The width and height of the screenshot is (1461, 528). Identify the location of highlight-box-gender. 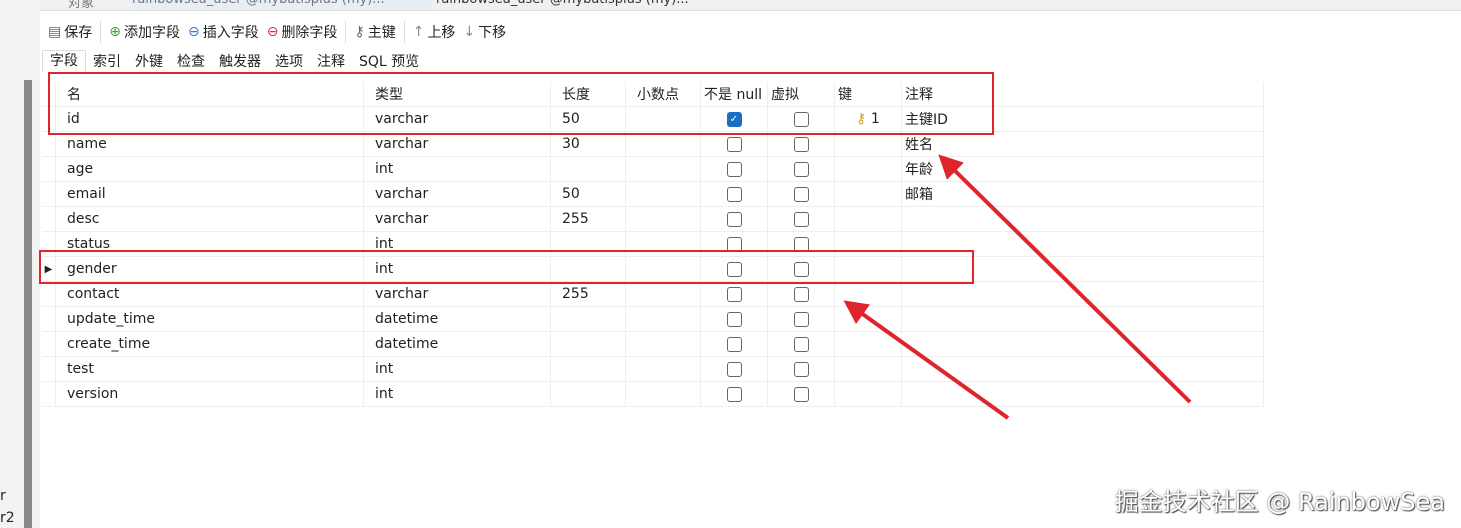
(506, 267).